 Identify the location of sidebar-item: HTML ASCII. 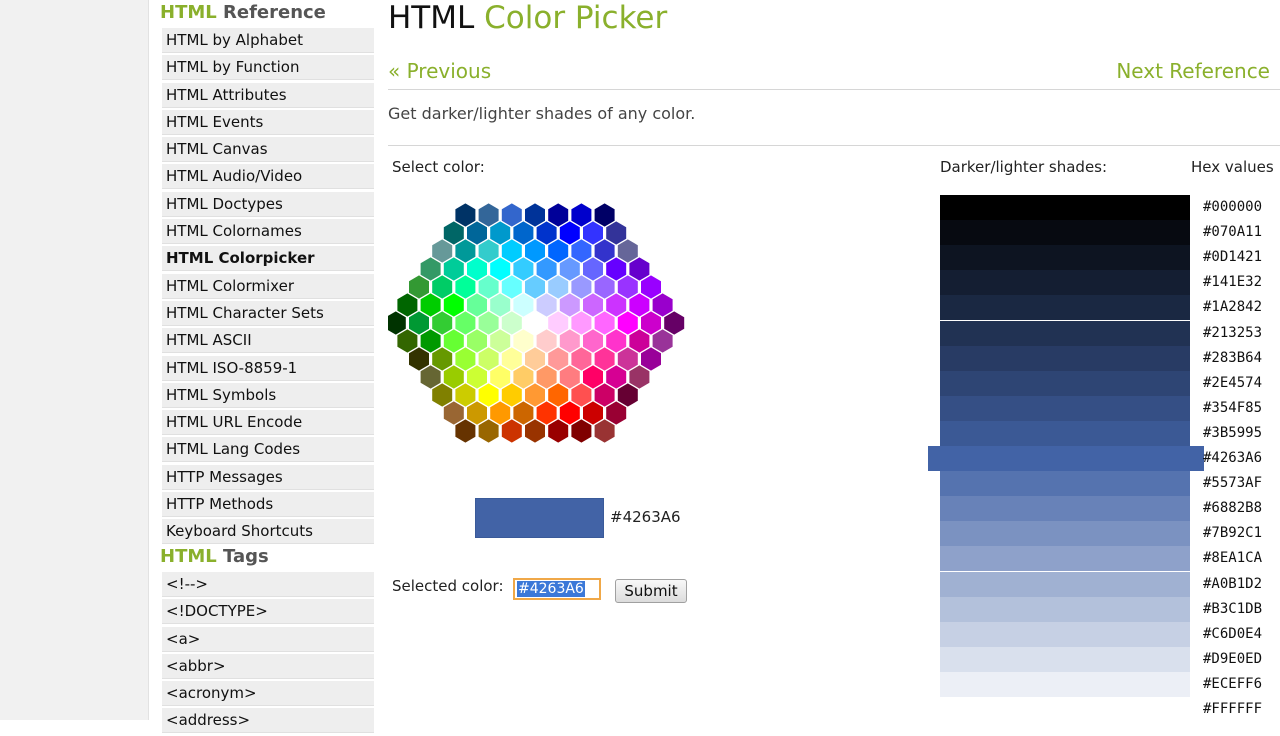
(268, 341).